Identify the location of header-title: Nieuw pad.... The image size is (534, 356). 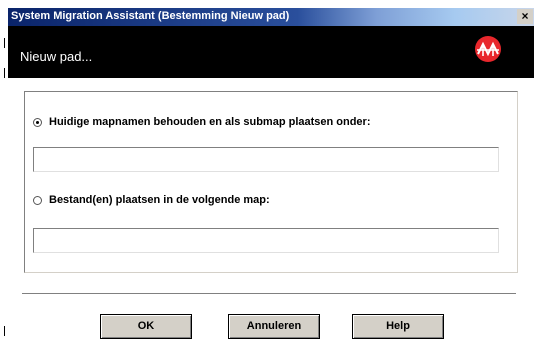
(56, 56).